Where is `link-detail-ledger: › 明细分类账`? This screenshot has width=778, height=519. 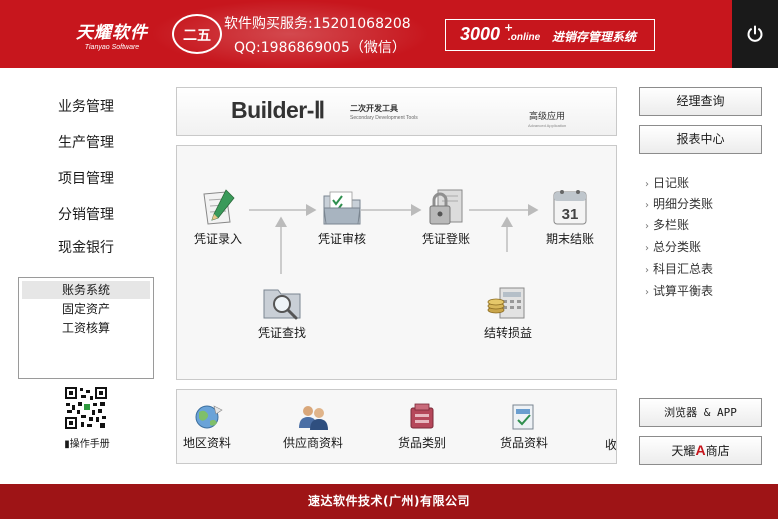
link-detail-ledger: › 明细分类账 is located at coordinates (679, 203).